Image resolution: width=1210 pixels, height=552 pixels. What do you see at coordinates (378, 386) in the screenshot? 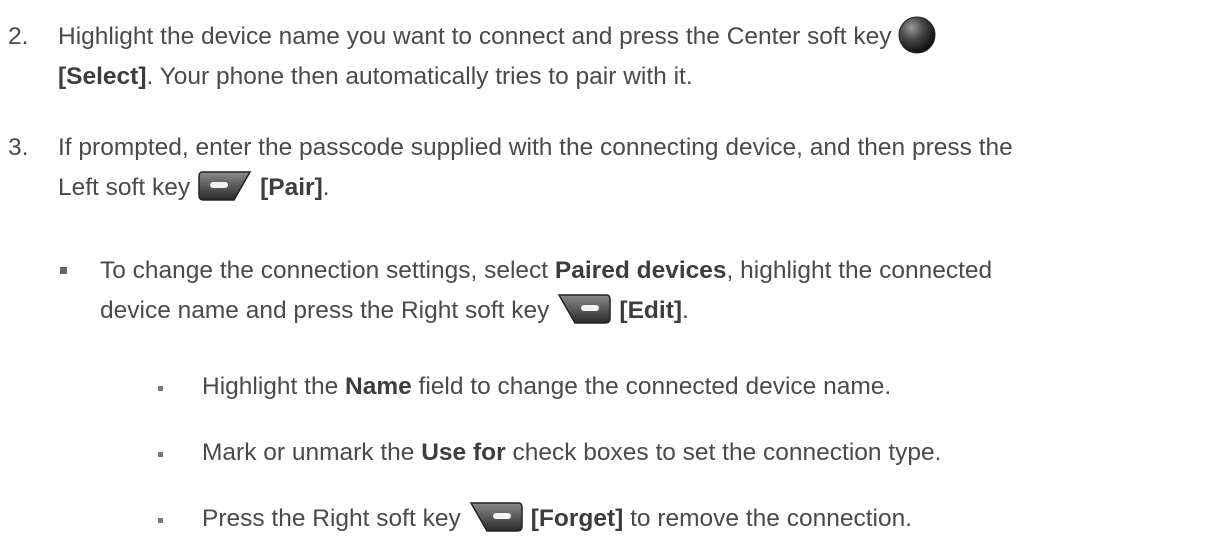
I see `name-field-label: Name` at bounding box center [378, 386].